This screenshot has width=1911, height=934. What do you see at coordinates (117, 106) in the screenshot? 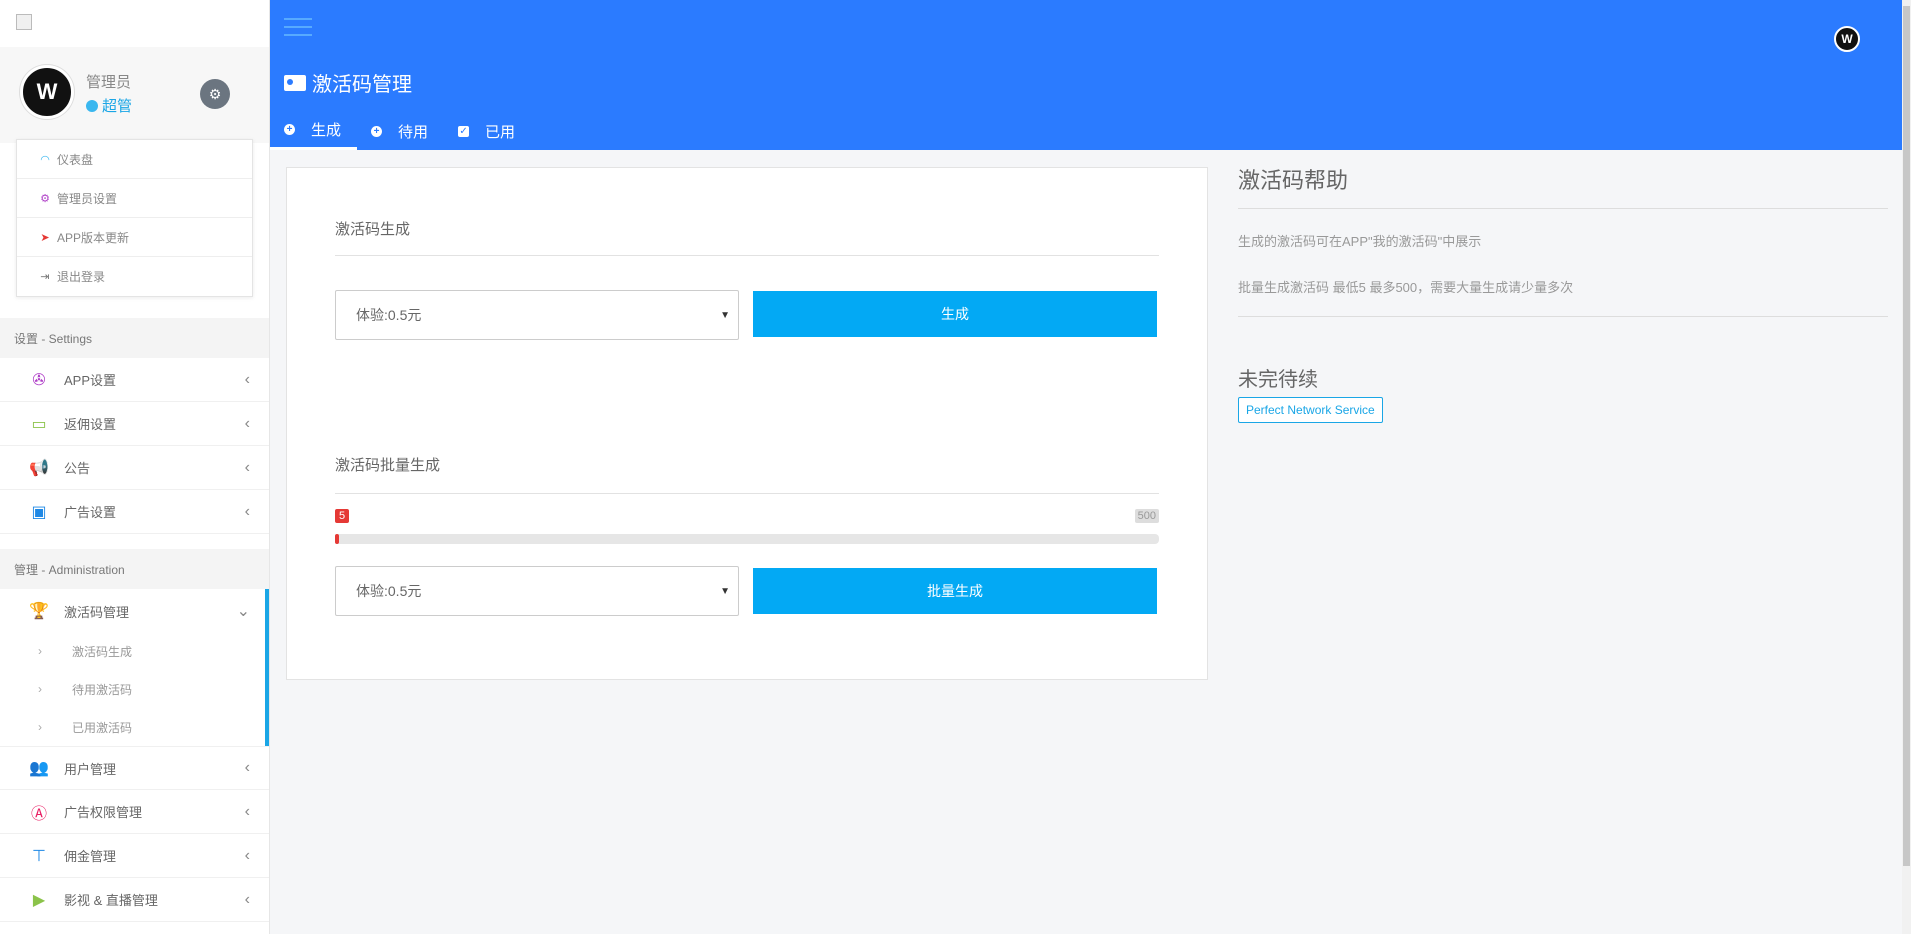
I see `role-label: 超管` at bounding box center [117, 106].